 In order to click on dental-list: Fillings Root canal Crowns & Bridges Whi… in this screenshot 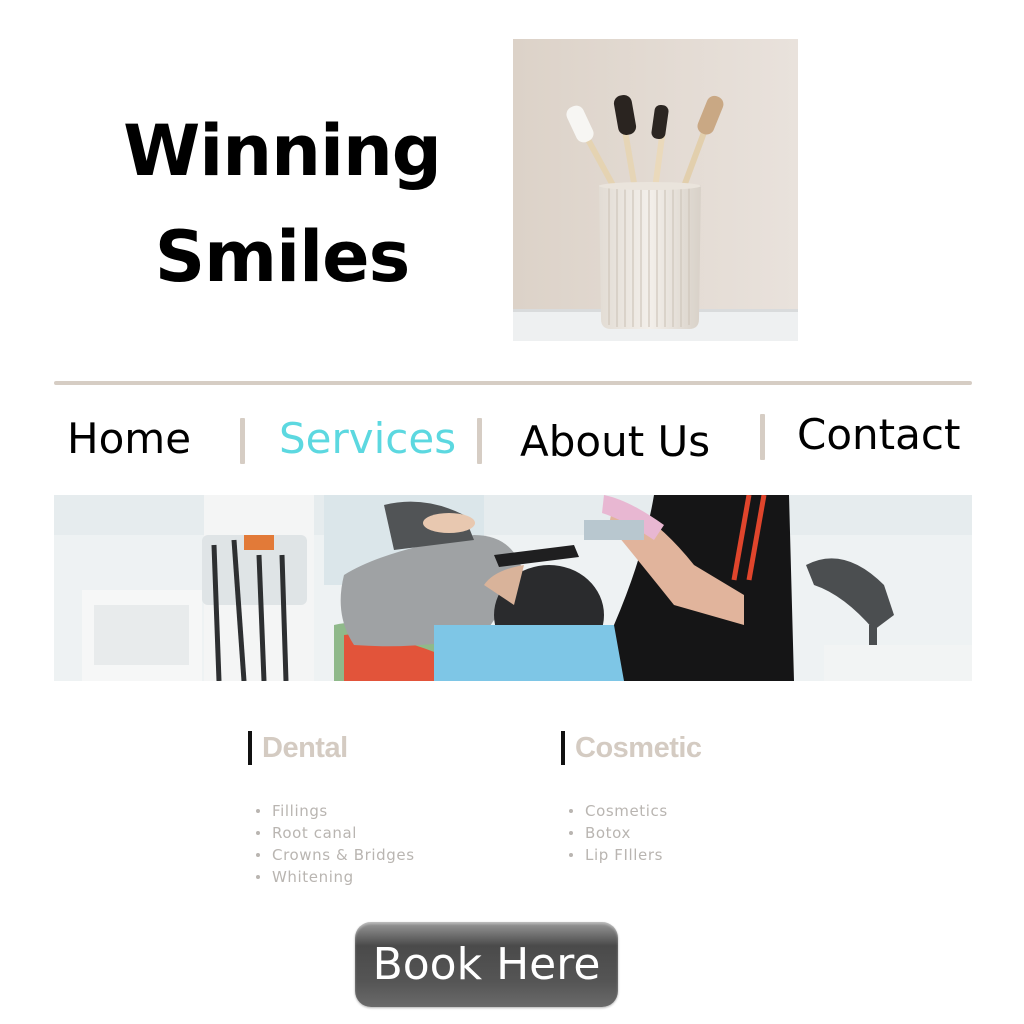, I will do `click(331, 844)`.